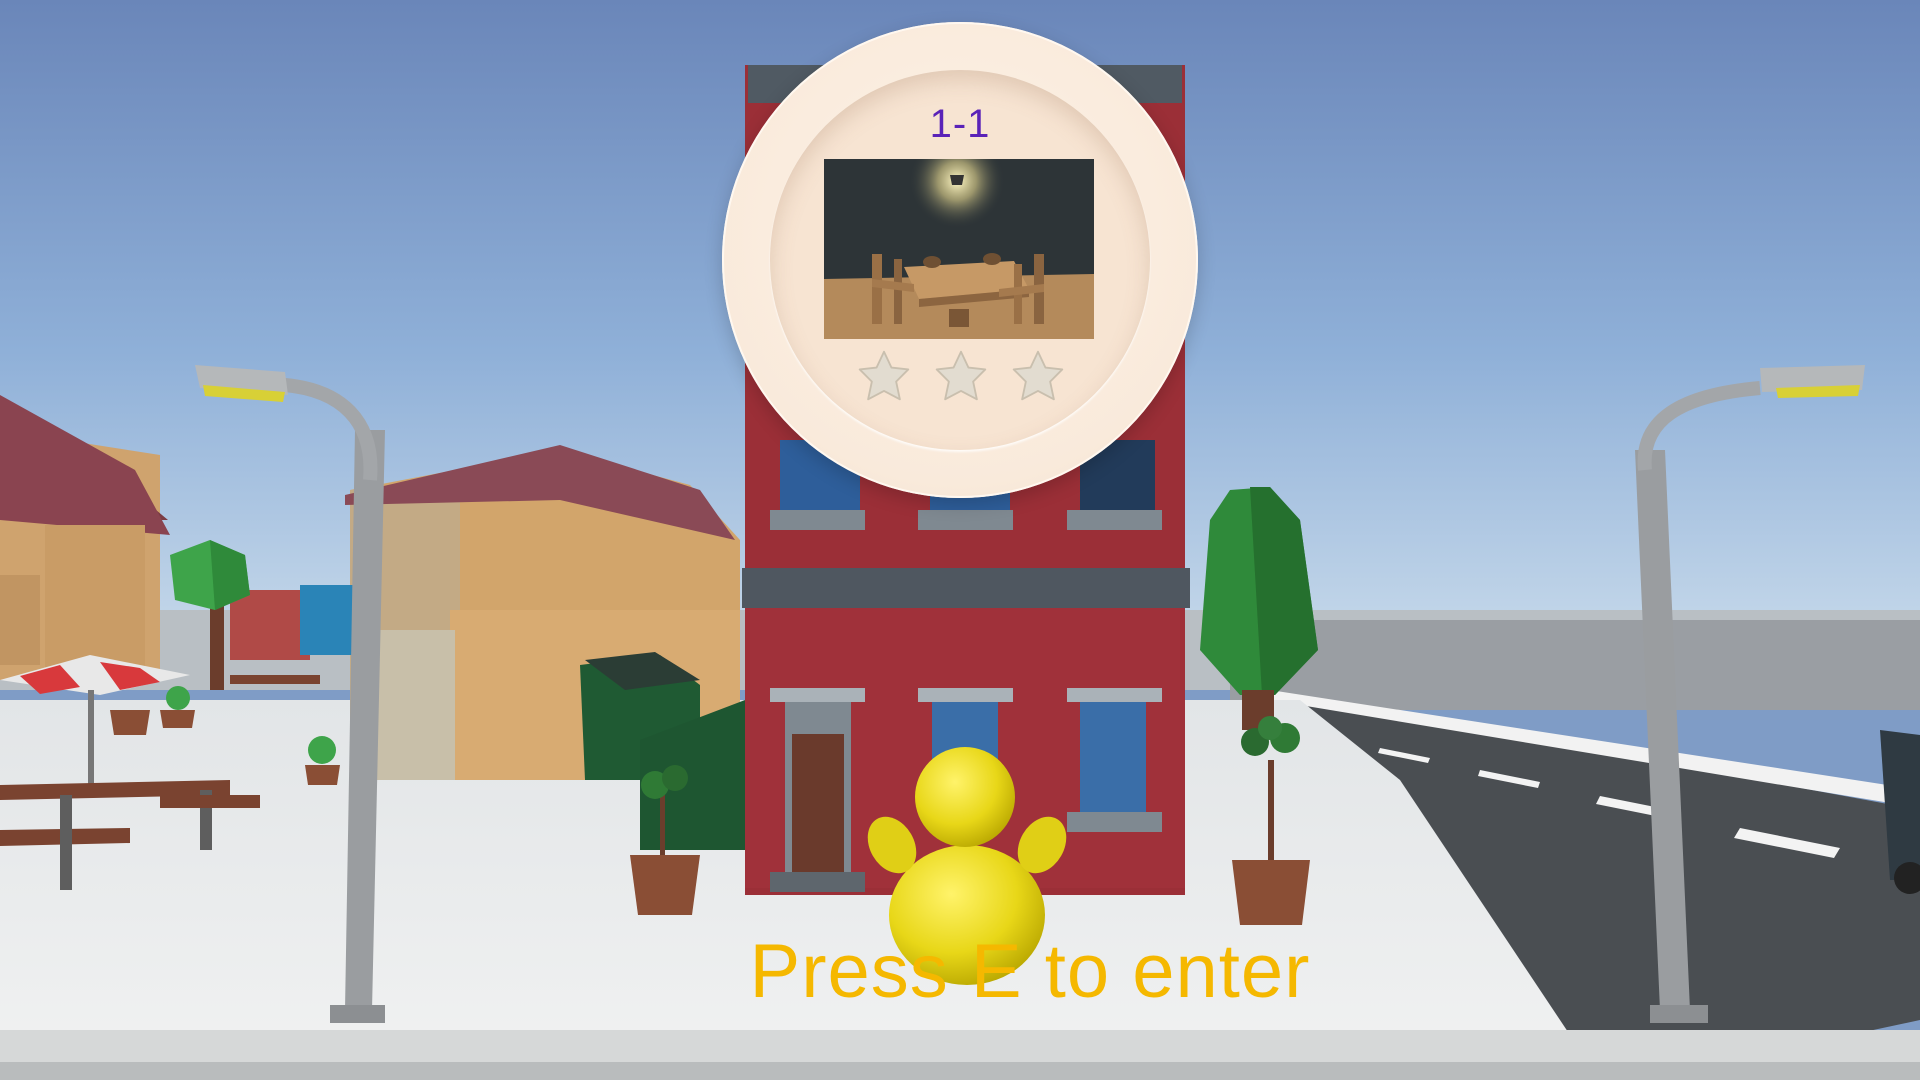 The image size is (1920, 1080). What do you see at coordinates (960, 124) in the screenshot?
I see `level-title: 1-1` at bounding box center [960, 124].